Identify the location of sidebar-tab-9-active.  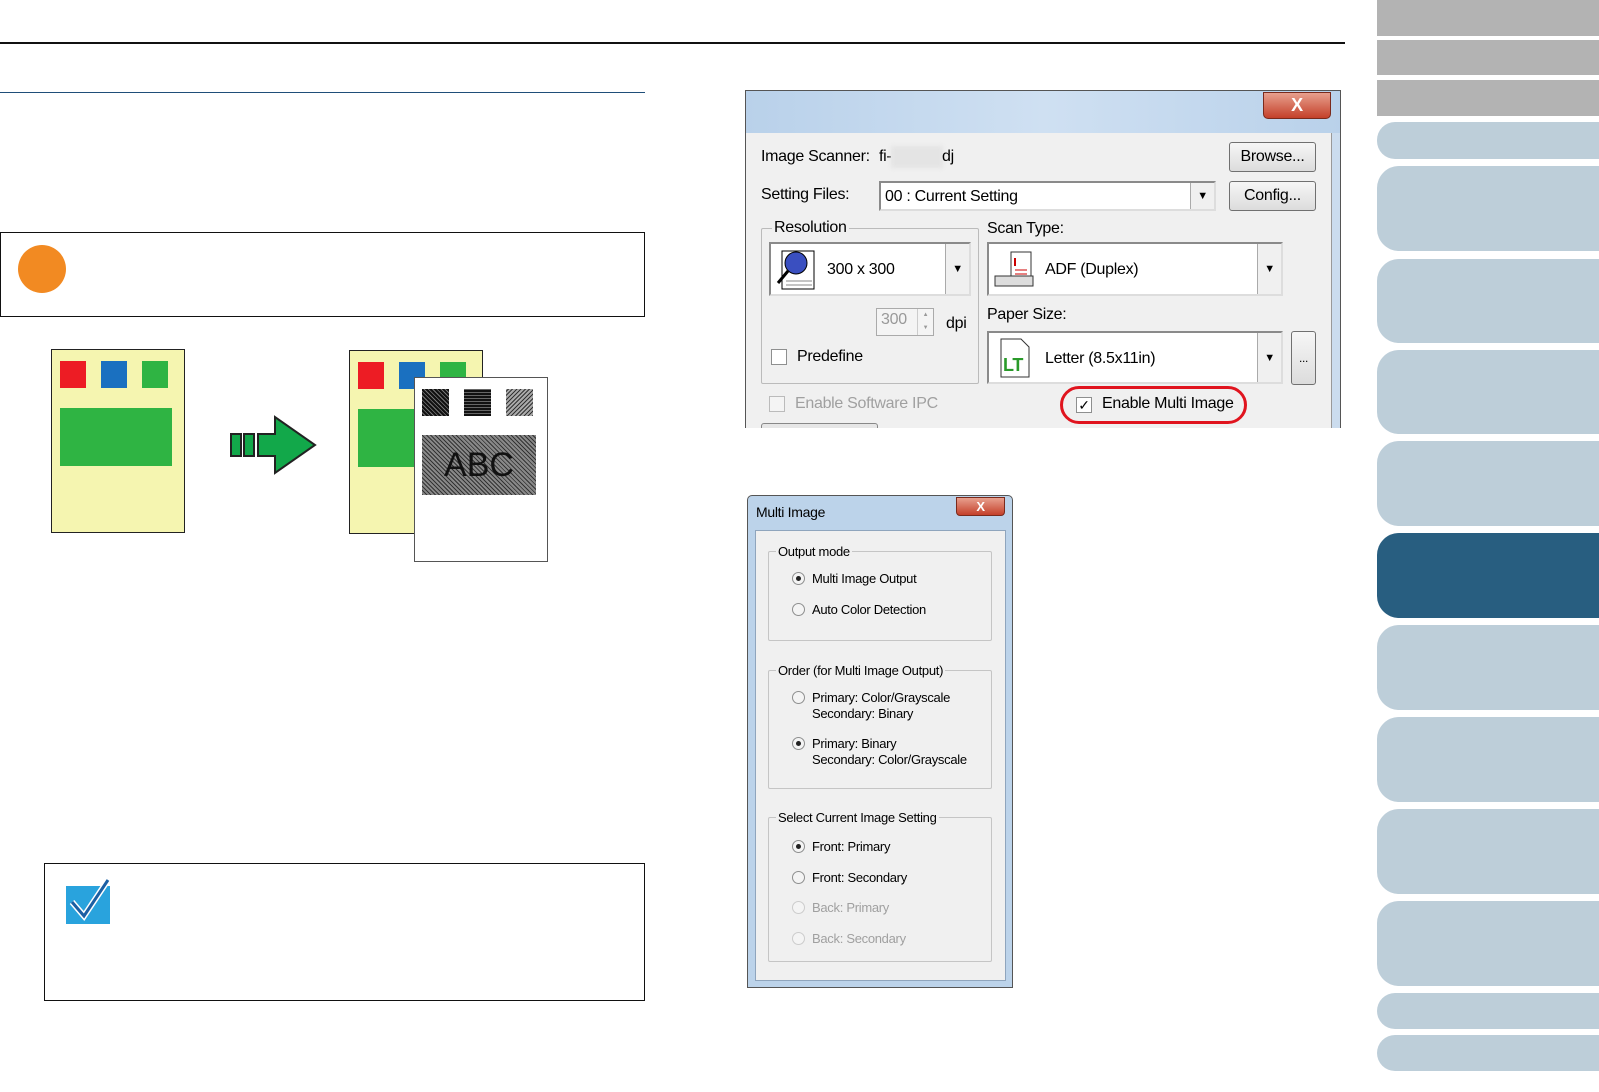
(1488, 575).